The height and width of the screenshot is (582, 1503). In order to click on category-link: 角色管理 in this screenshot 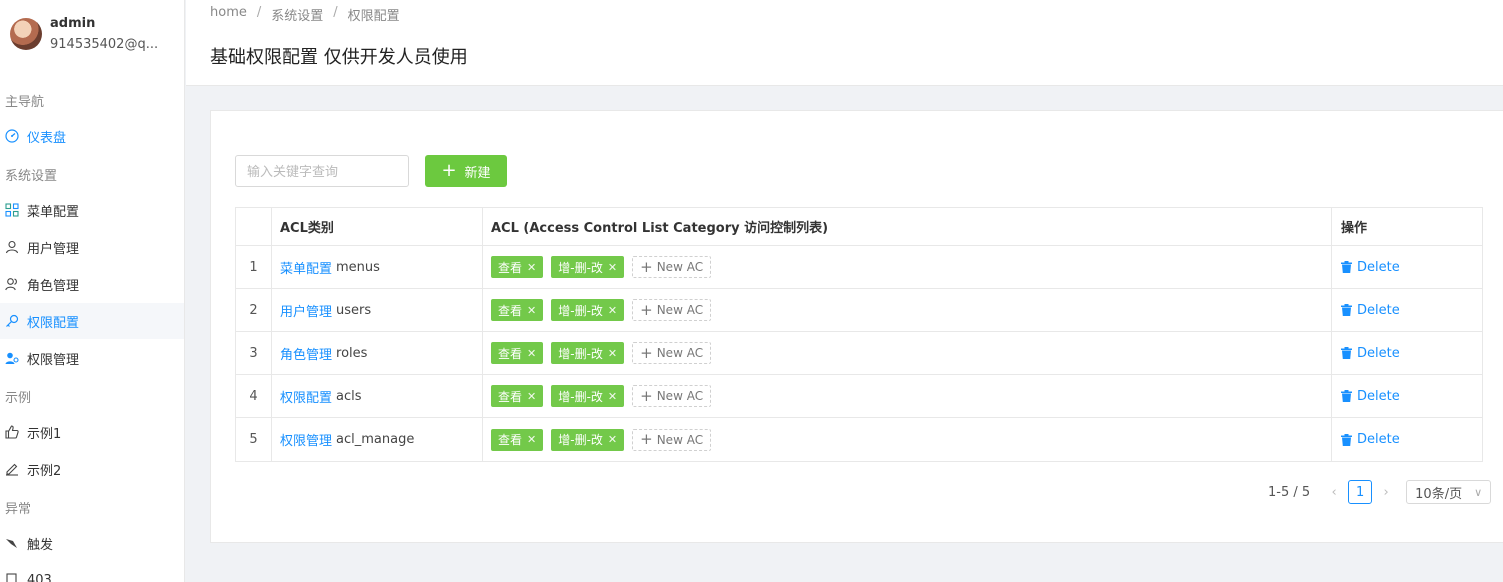, I will do `click(306, 353)`.